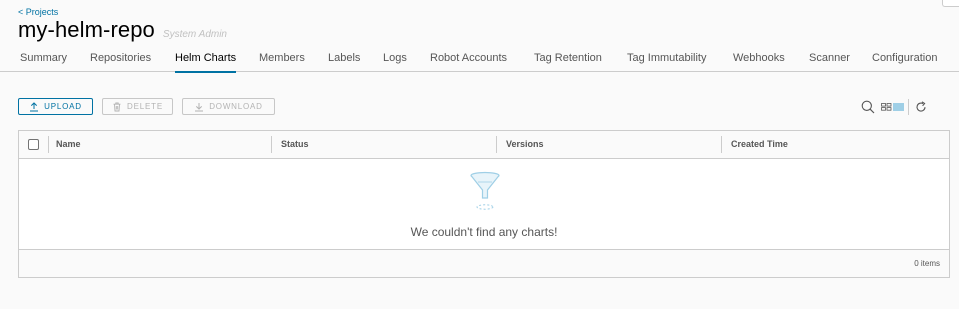  What do you see at coordinates (521, 144) in the screenshot?
I see `column-header-versions: Versions` at bounding box center [521, 144].